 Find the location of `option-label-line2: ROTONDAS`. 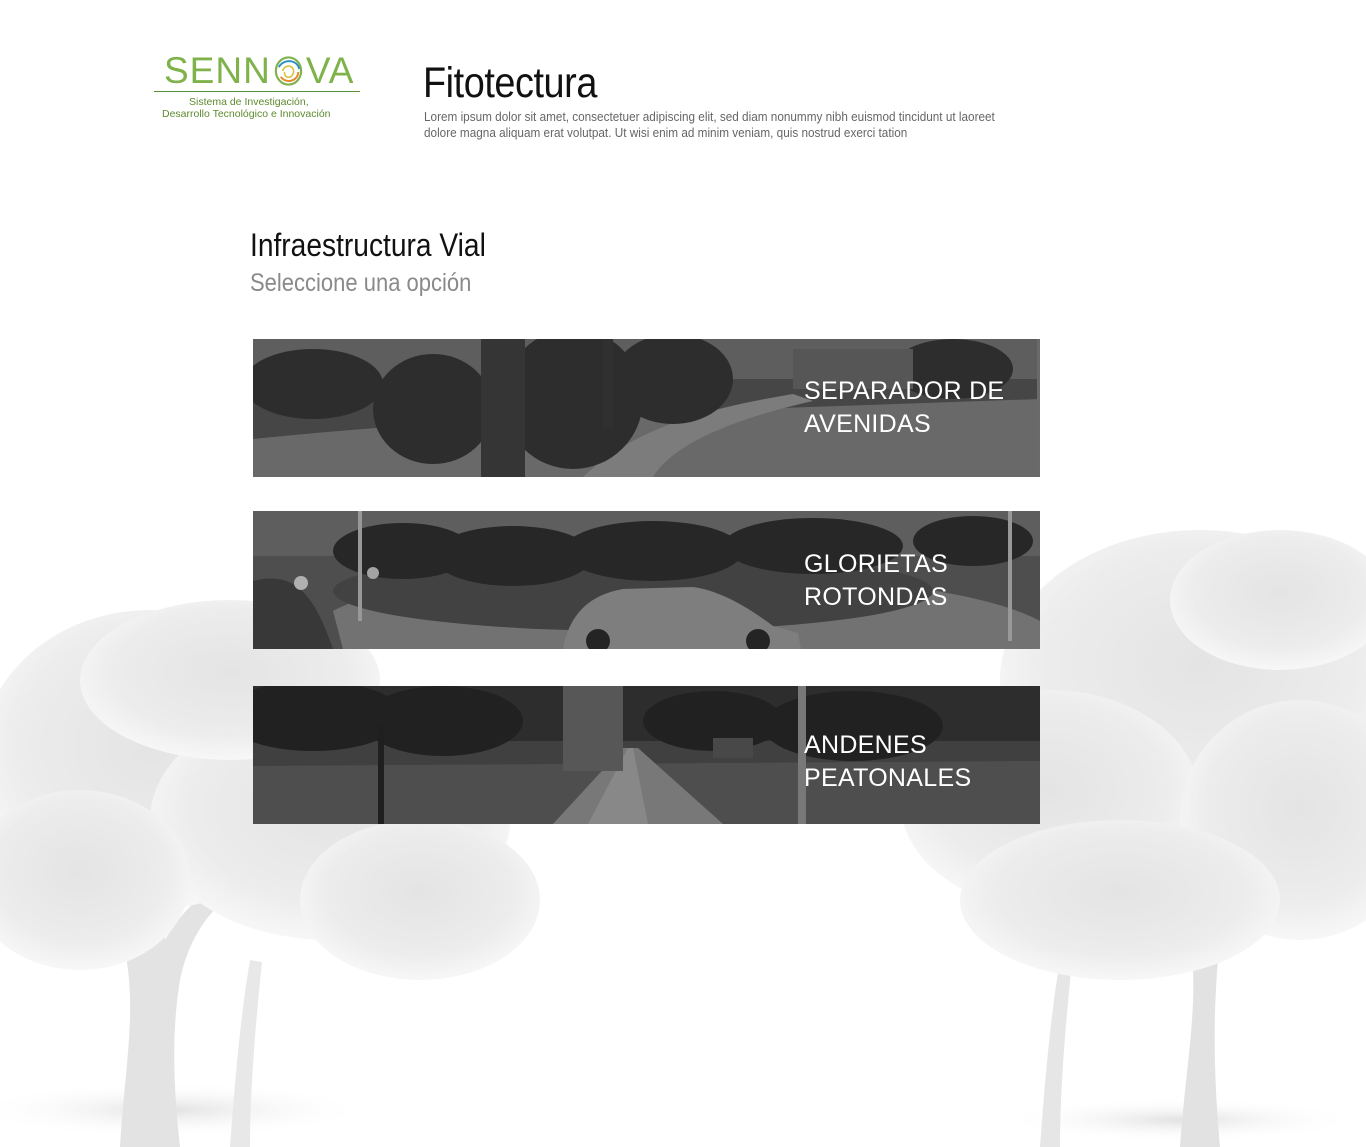

option-label-line2: ROTONDAS is located at coordinates (876, 597).